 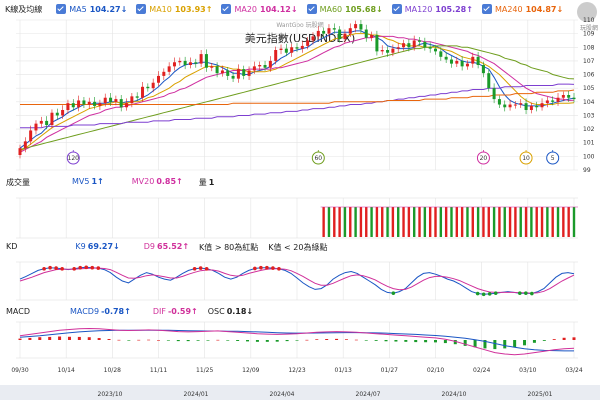 What do you see at coordinates (589, 61) in the screenshot?
I see `y-tick-label: 107` at bounding box center [589, 61].